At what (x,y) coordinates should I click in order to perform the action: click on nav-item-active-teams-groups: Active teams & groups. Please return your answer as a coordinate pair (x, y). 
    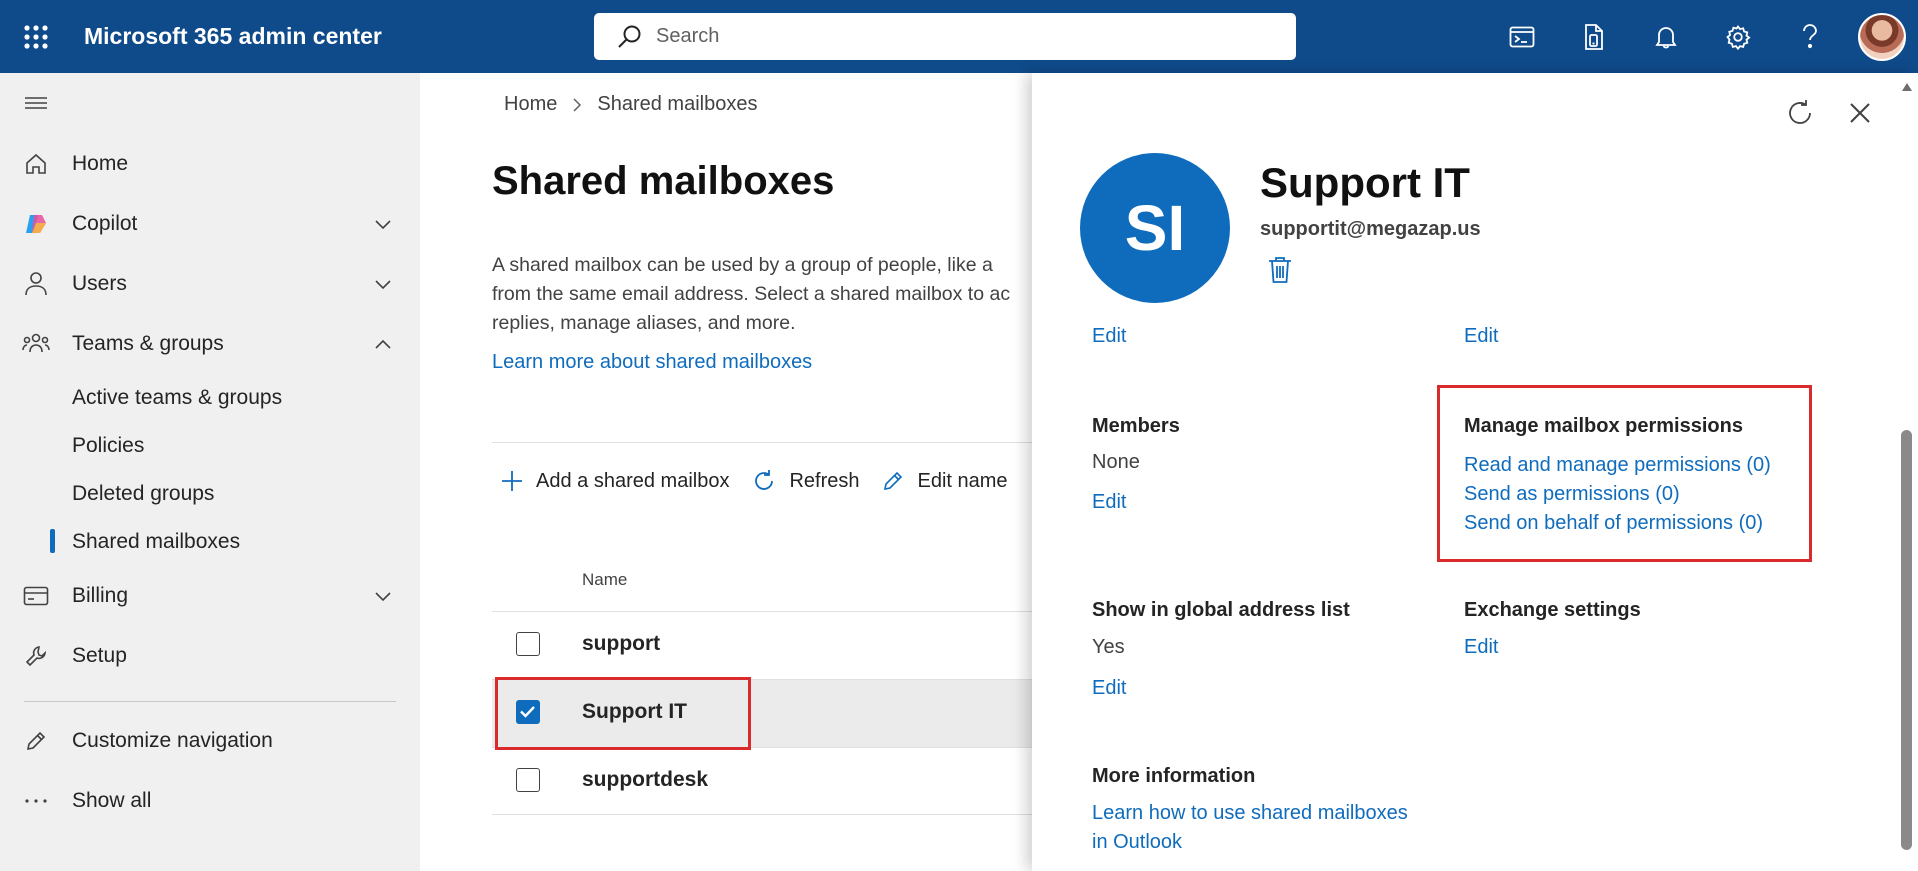
    Looking at the image, I should click on (210, 398).